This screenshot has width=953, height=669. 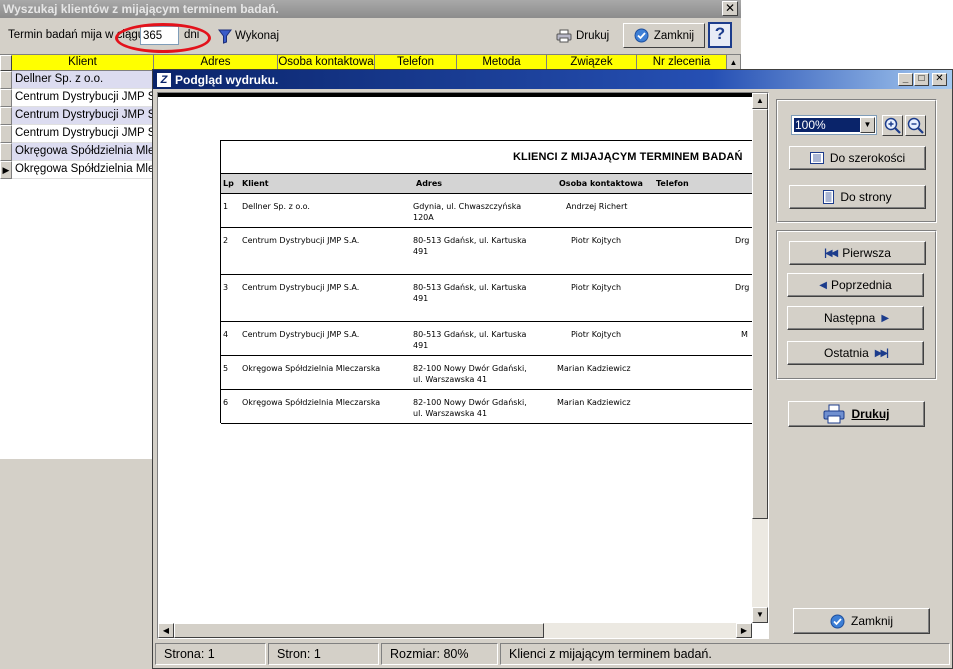 What do you see at coordinates (276, 206) in the screenshot?
I see `report-cell-klient: Dellner Sp. z o.o.` at bounding box center [276, 206].